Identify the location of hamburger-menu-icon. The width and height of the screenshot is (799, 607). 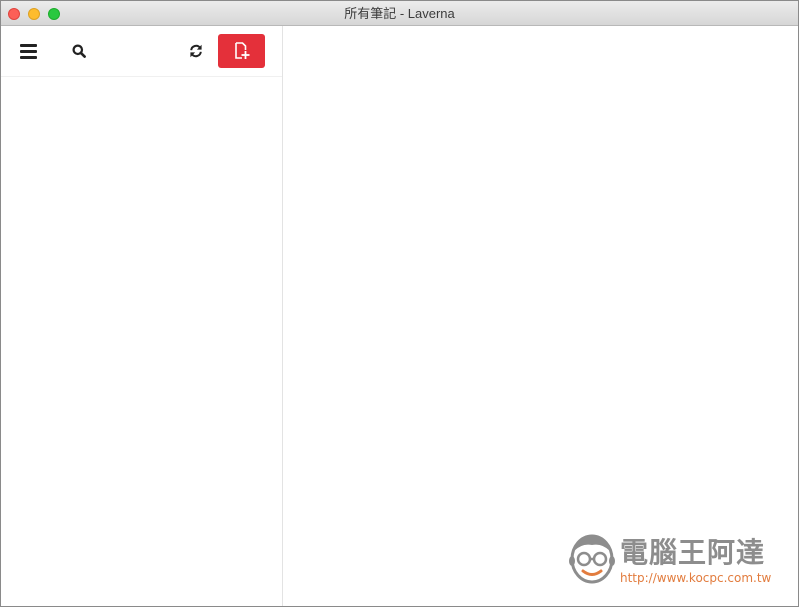
(28, 51).